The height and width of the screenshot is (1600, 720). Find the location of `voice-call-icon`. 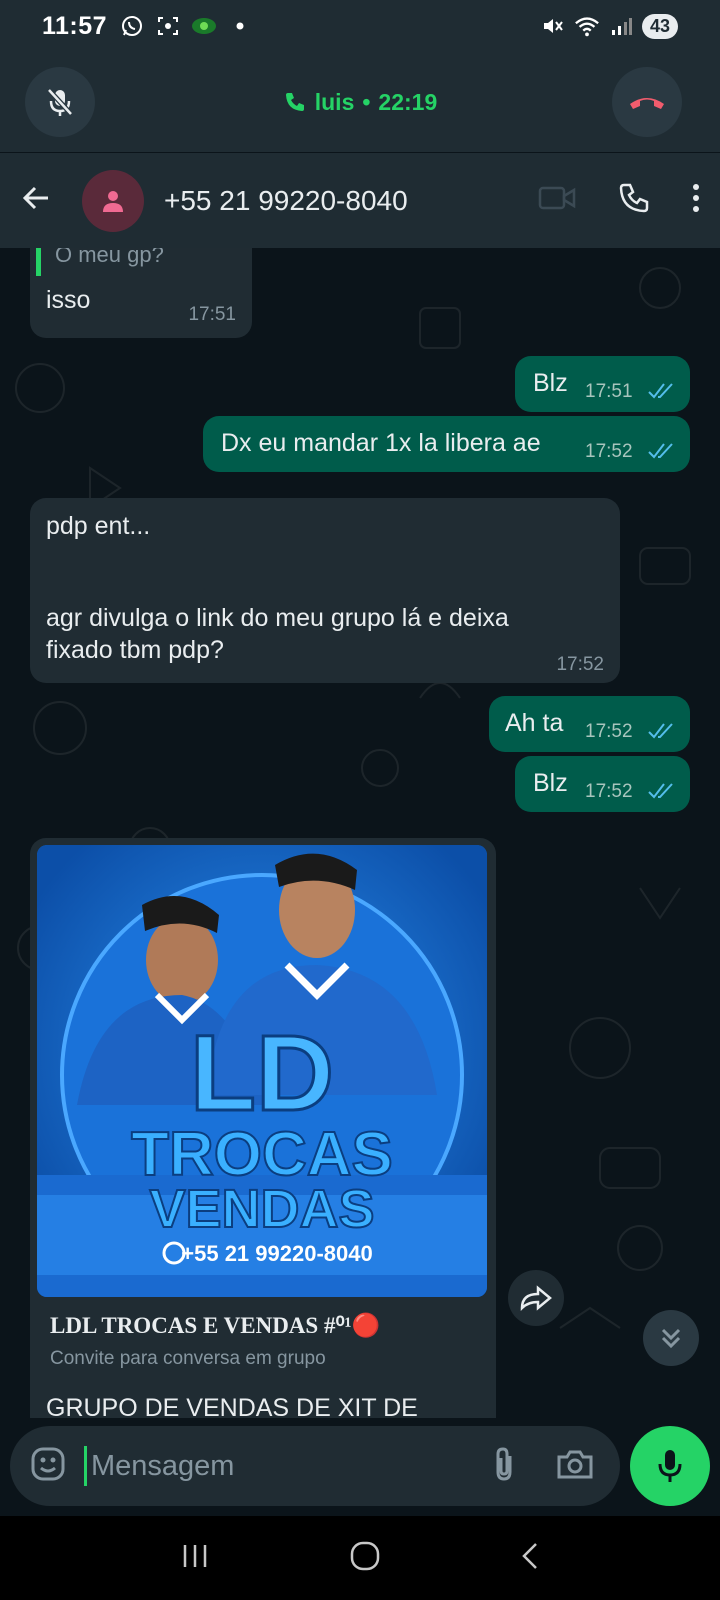

voice-call-icon is located at coordinates (634, 200).